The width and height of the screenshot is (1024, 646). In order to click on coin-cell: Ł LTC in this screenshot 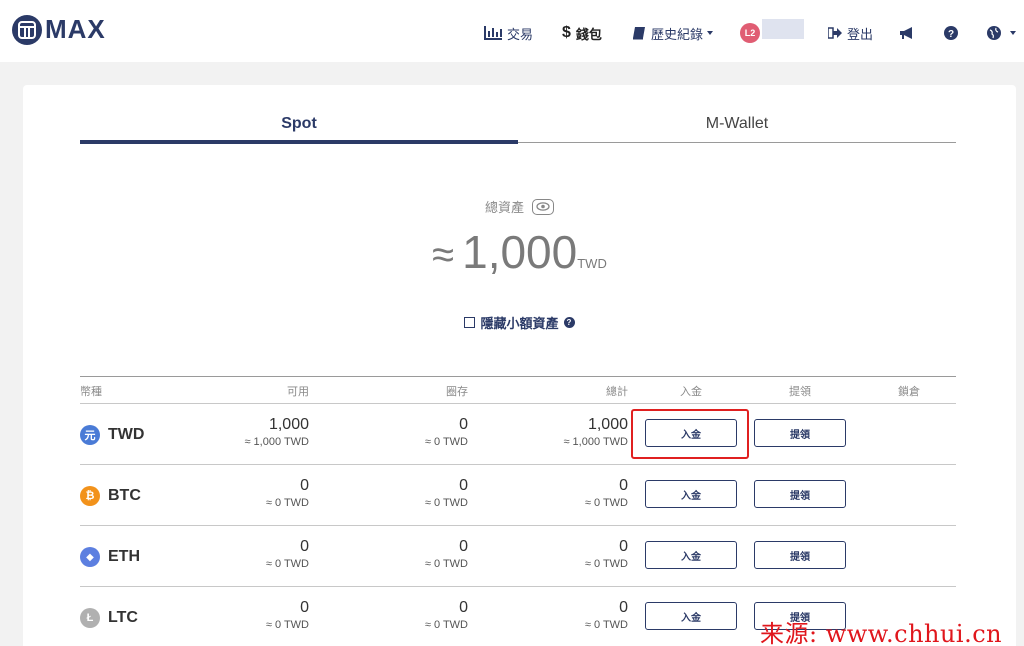, I will do `click(109, 618)`.